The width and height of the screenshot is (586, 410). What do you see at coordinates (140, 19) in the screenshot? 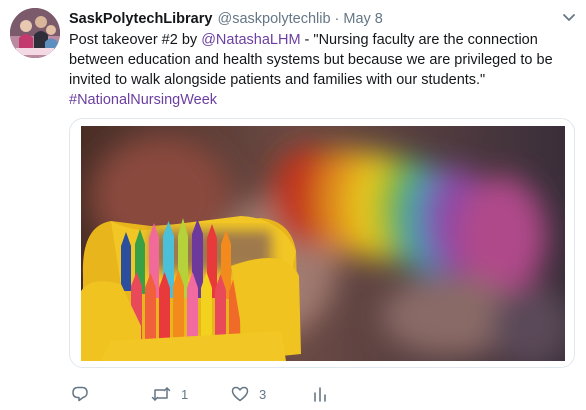
I see `display-name: SaskPolytechLibrary` at bounding box center [140, 19].